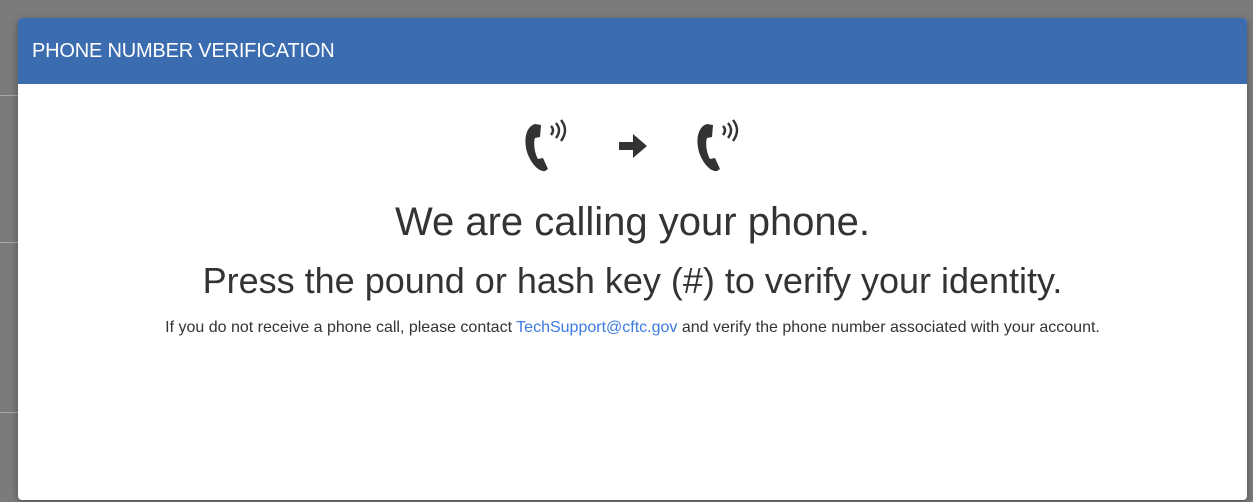 Image resolution: width=1253 pixels, height=502 pixels. I want to click on call-icons, so click(632, 146).